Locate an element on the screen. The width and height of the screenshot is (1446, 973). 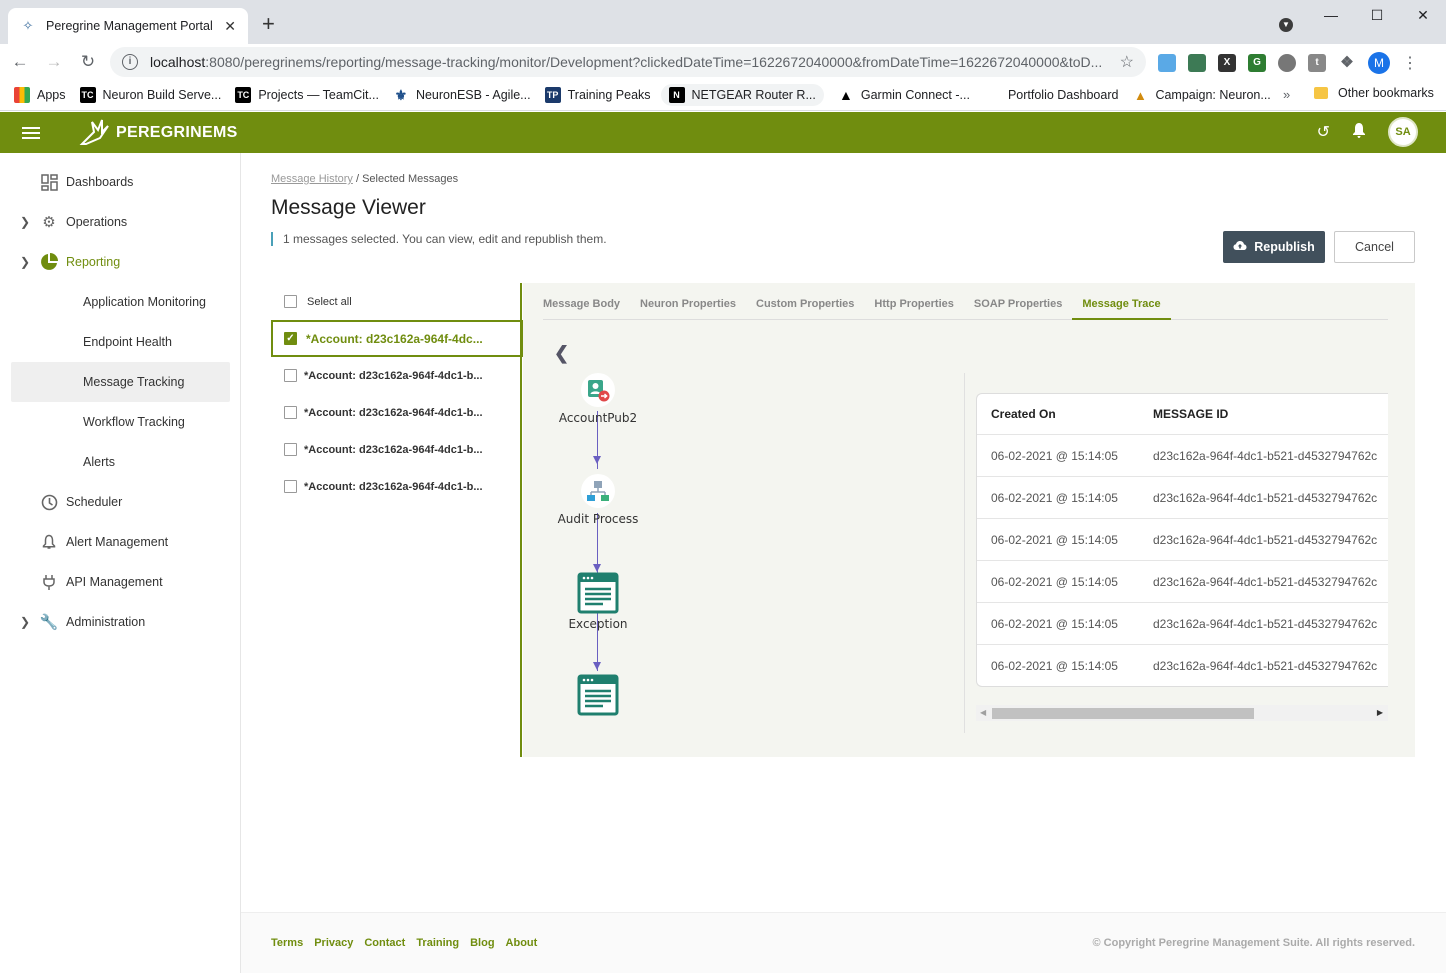
sidebar-item-label: Administration is located at coordinates (106, 622).